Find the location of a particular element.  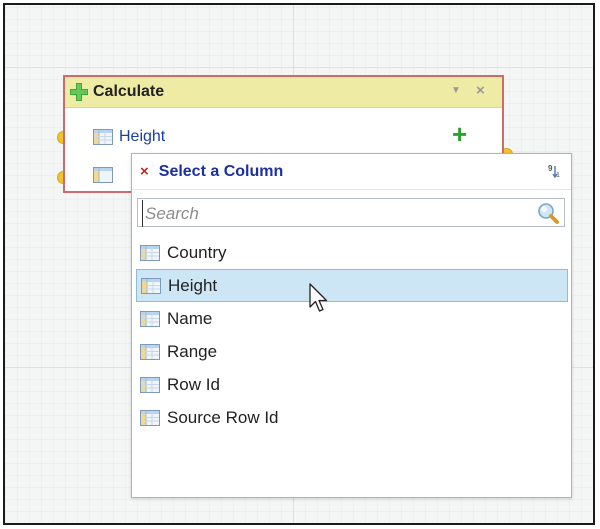

chevron-down-icon: ▼ is located at coordinates (456, 90).